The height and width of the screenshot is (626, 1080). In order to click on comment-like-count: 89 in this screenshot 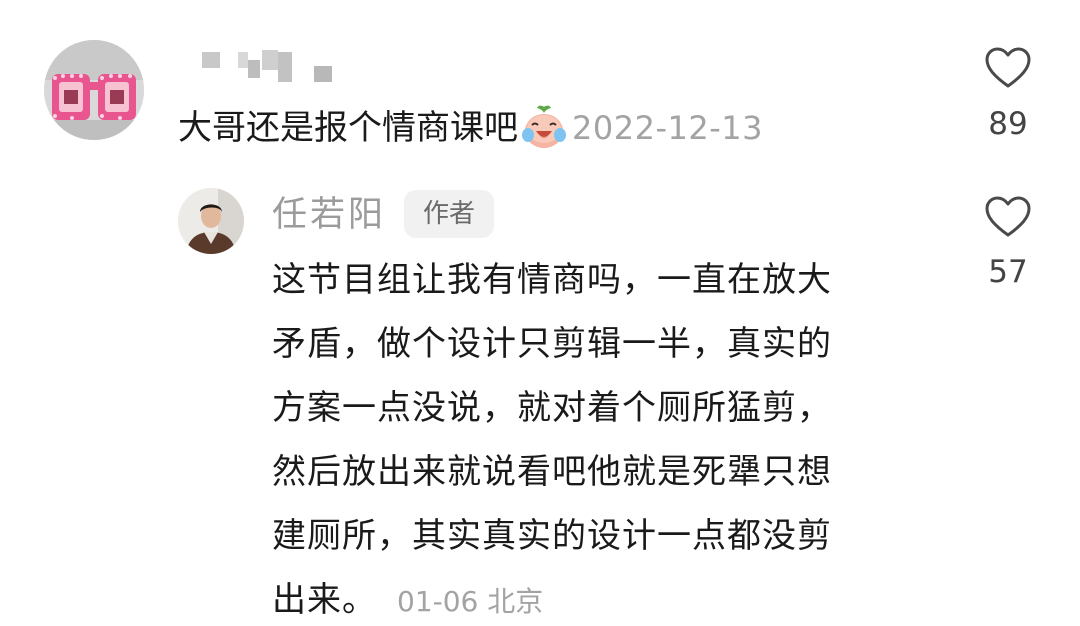, I will do `click(1008, 124)`.